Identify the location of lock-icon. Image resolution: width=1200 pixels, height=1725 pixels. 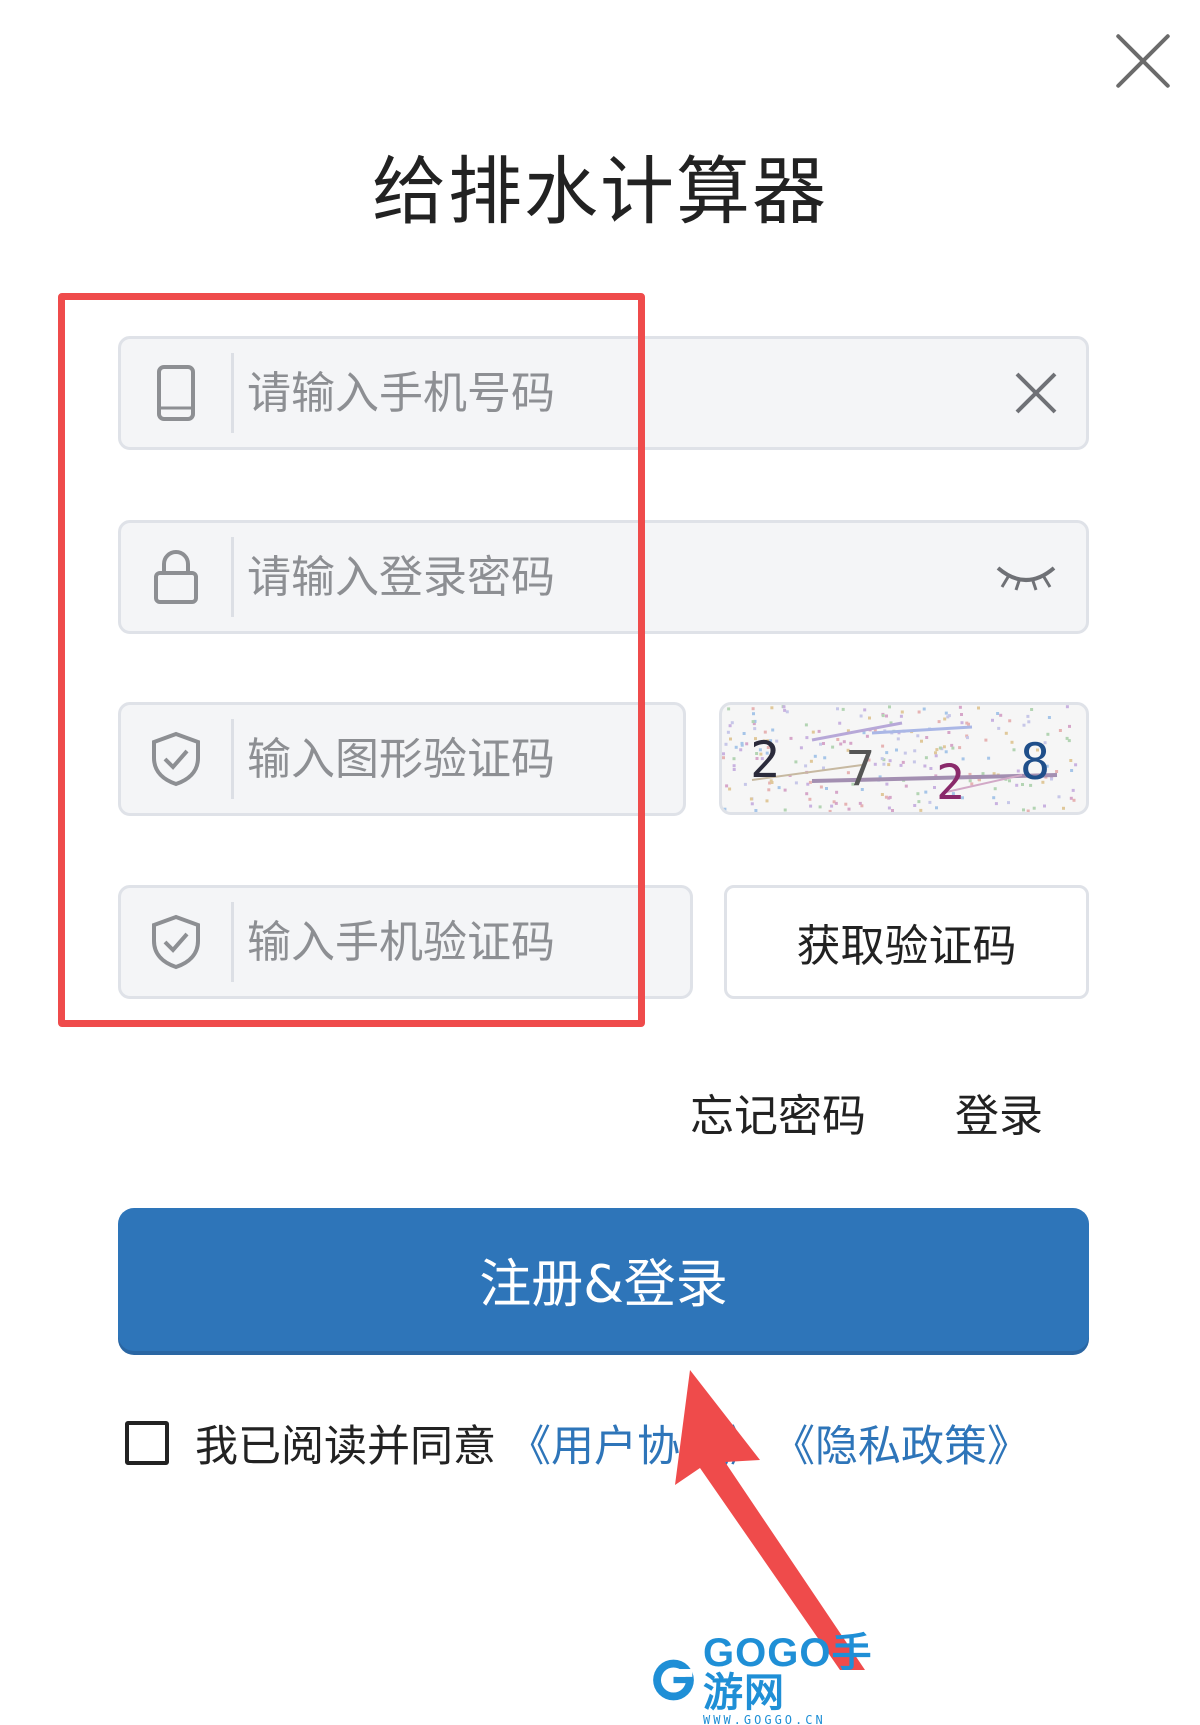
(176, 577).